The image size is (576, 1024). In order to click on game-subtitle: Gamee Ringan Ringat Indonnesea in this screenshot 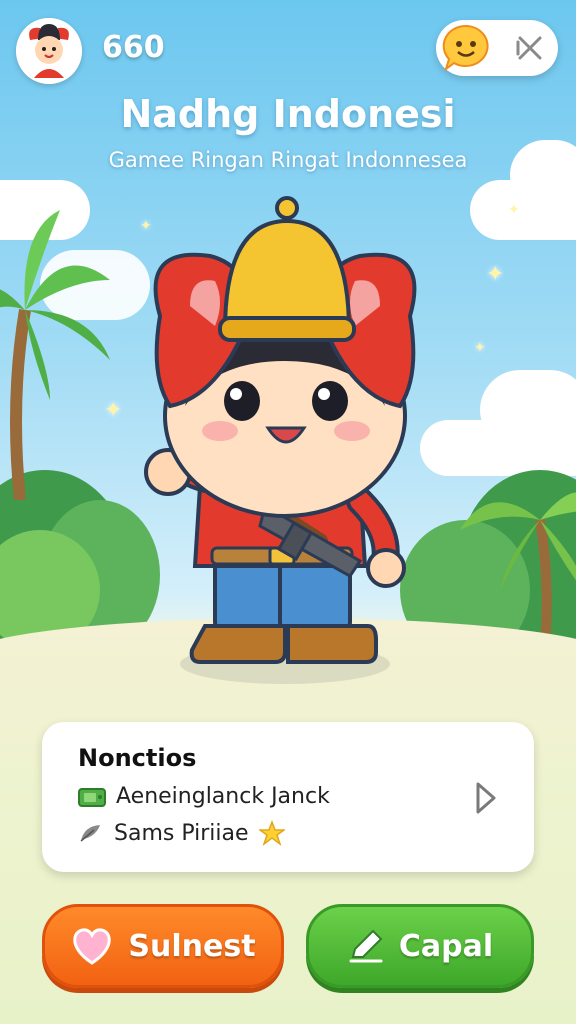, I will do `click(288, 160)`.